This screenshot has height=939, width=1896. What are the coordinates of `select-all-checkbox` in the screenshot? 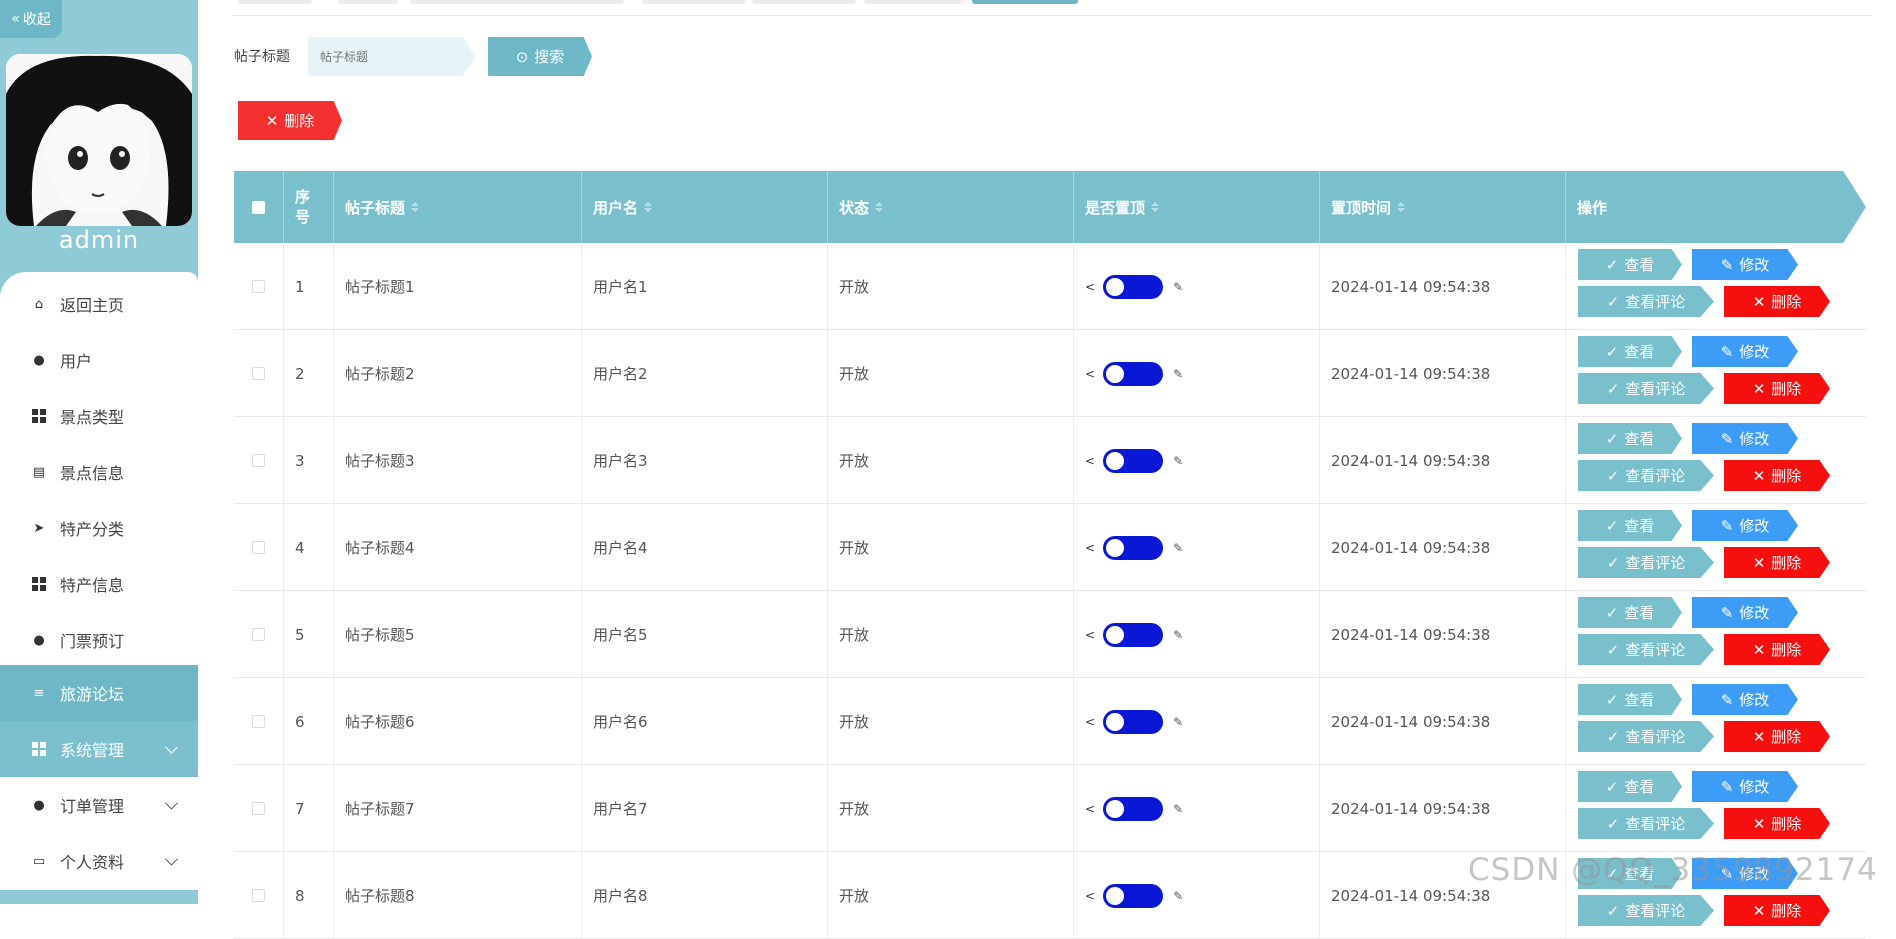 It's located at (258, 207).